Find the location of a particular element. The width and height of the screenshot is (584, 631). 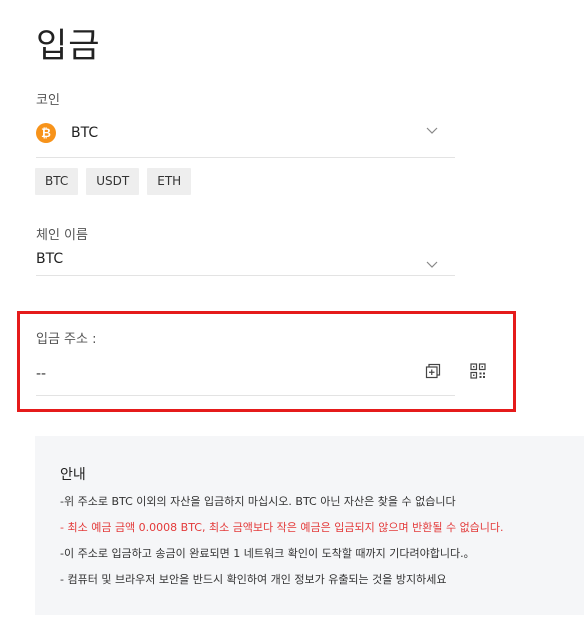

deposit-address-value: -- is located at coordinates (41, 374).